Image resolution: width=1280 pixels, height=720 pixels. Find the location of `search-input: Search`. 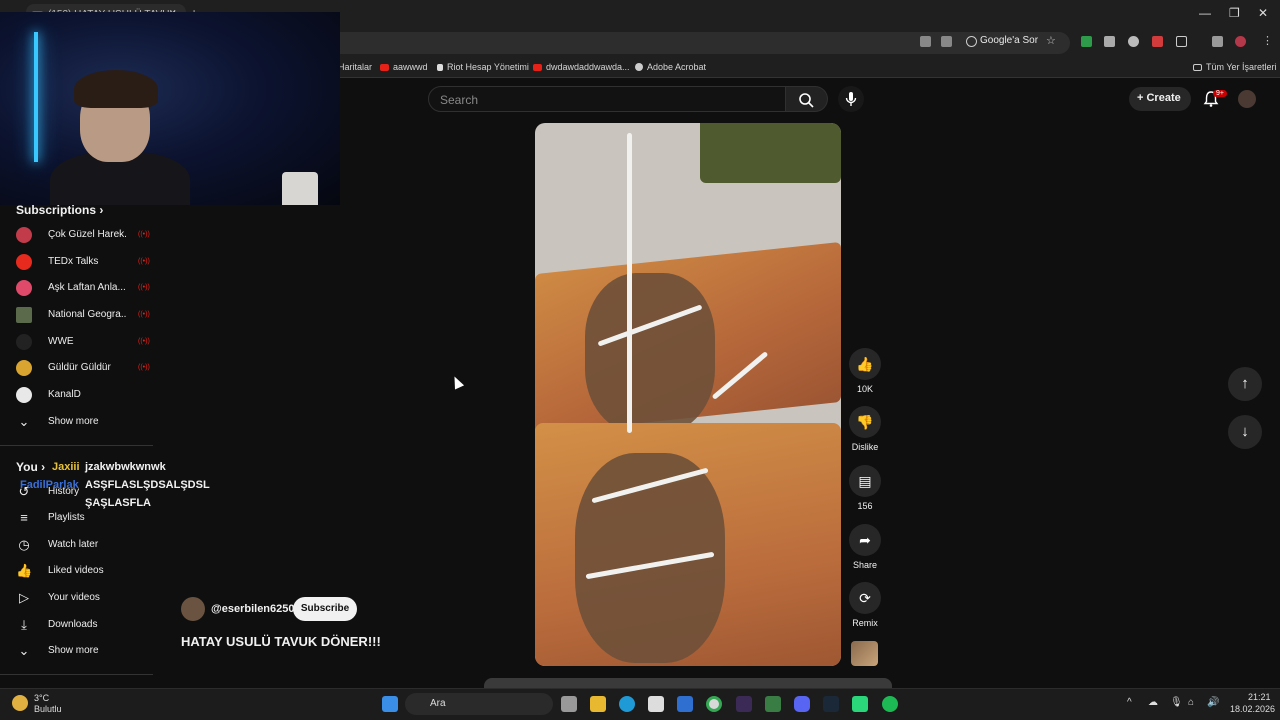

search-input: Search is located at coordinates (607, 99).